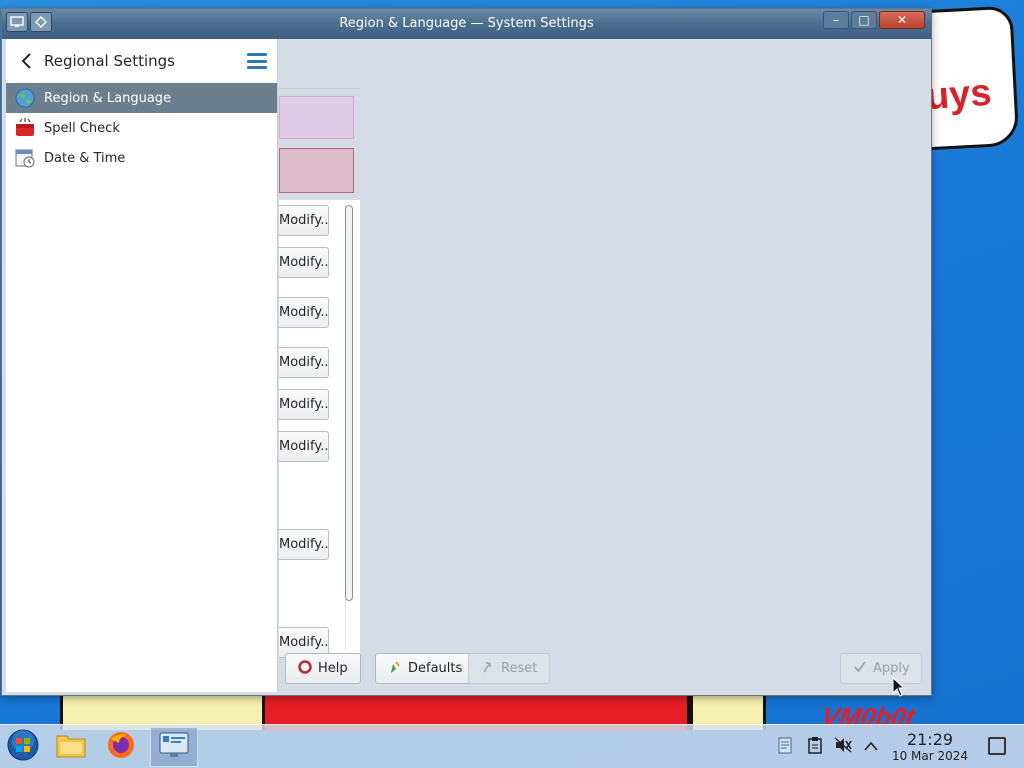 Image resolution: width=1024 pixels, height=768 pixels. I want to click on defaults-button: Defaults, so click(425, 668).